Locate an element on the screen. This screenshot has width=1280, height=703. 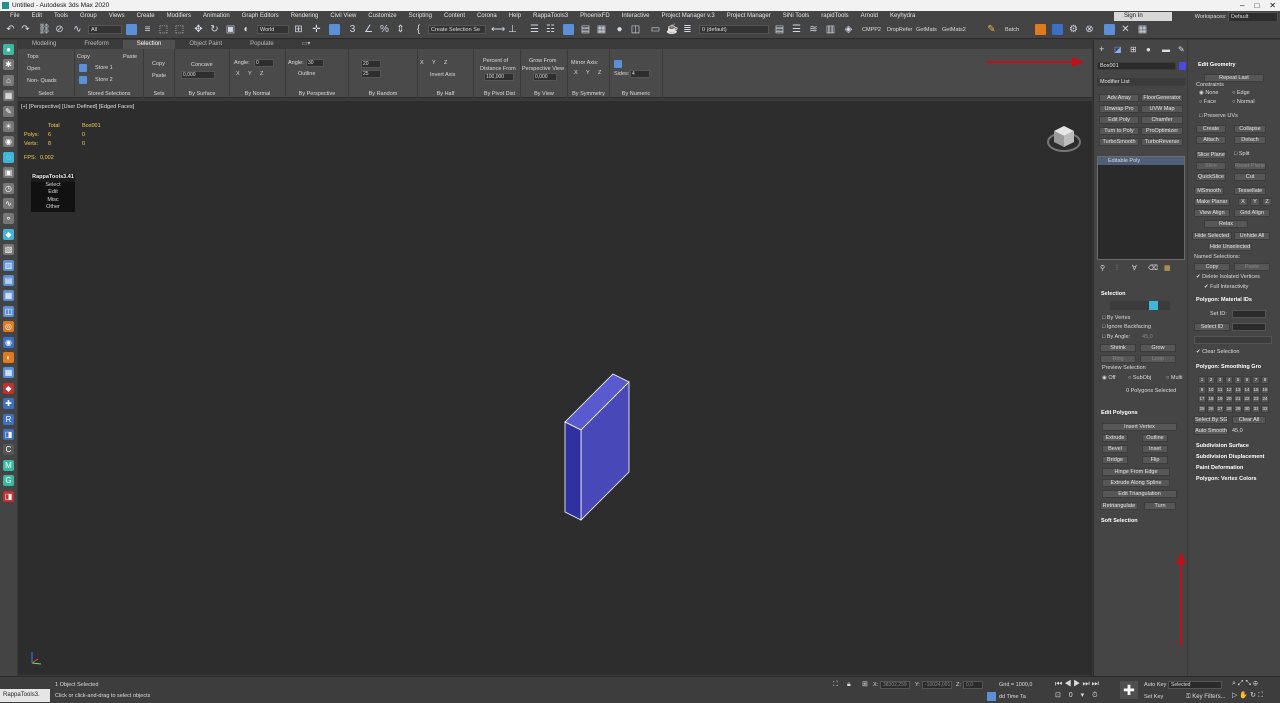
layer-add-icon: ▤ is located at coordinates (779, 29).